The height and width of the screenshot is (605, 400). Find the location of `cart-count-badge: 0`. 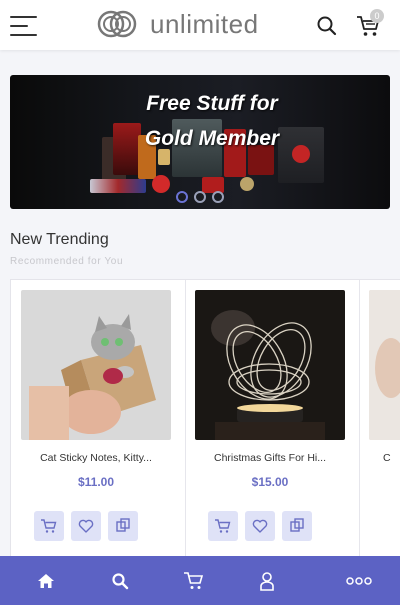

cart-count-badge: 0 is located at coordinates (377, 16).